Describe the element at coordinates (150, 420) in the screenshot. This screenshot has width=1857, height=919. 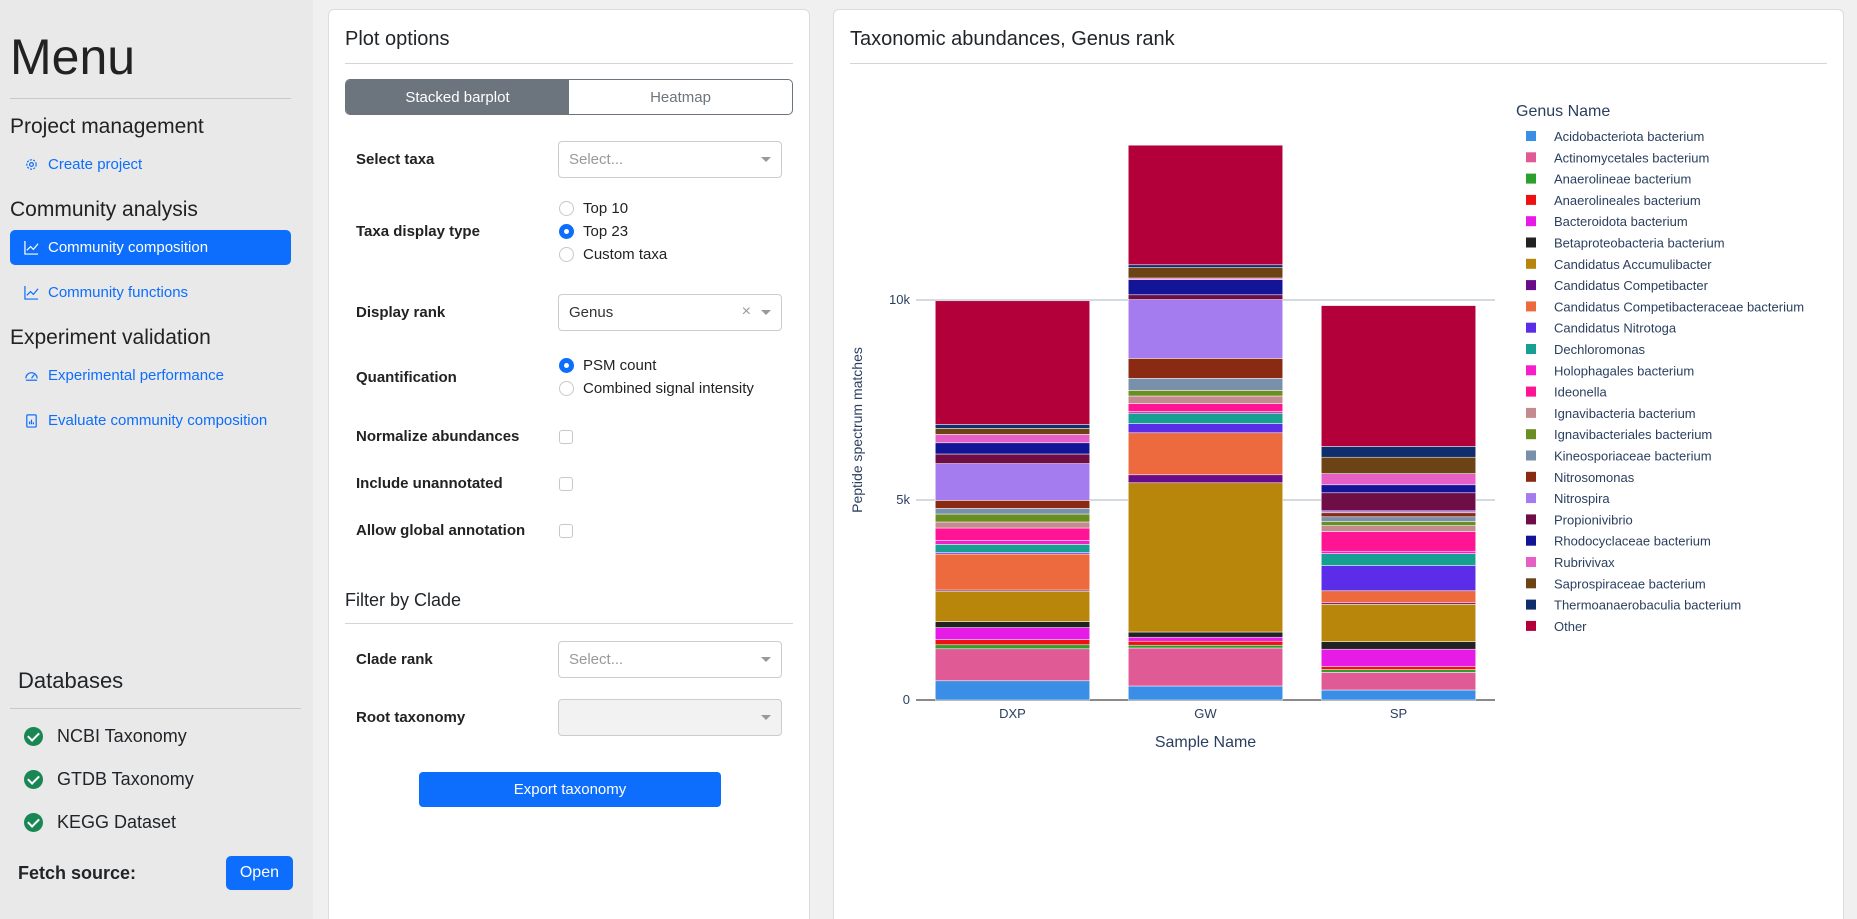
I see `nav-evaluate-community-composition: Evaluate community composition` at that location.